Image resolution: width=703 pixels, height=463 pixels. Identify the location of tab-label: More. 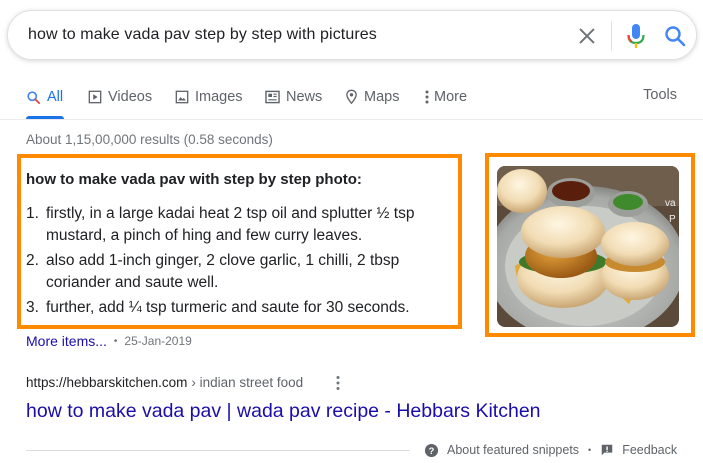
(451, 97).